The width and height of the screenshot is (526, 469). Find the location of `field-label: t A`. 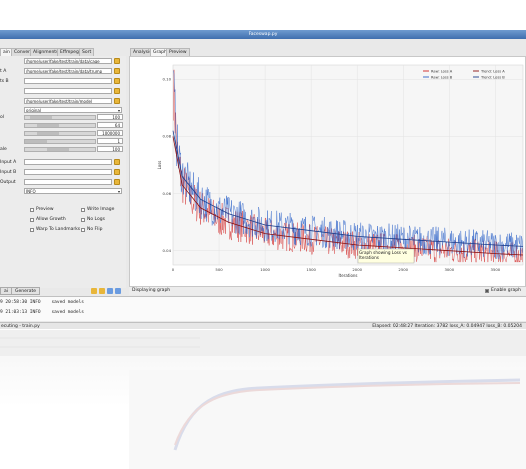

field-label: t A is located at coordinates (3, 71).